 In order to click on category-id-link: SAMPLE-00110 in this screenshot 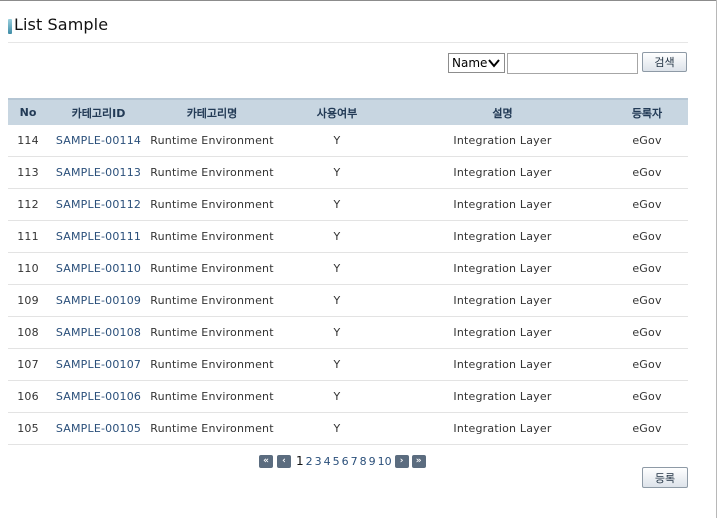, I will do `click(98, 268)`.